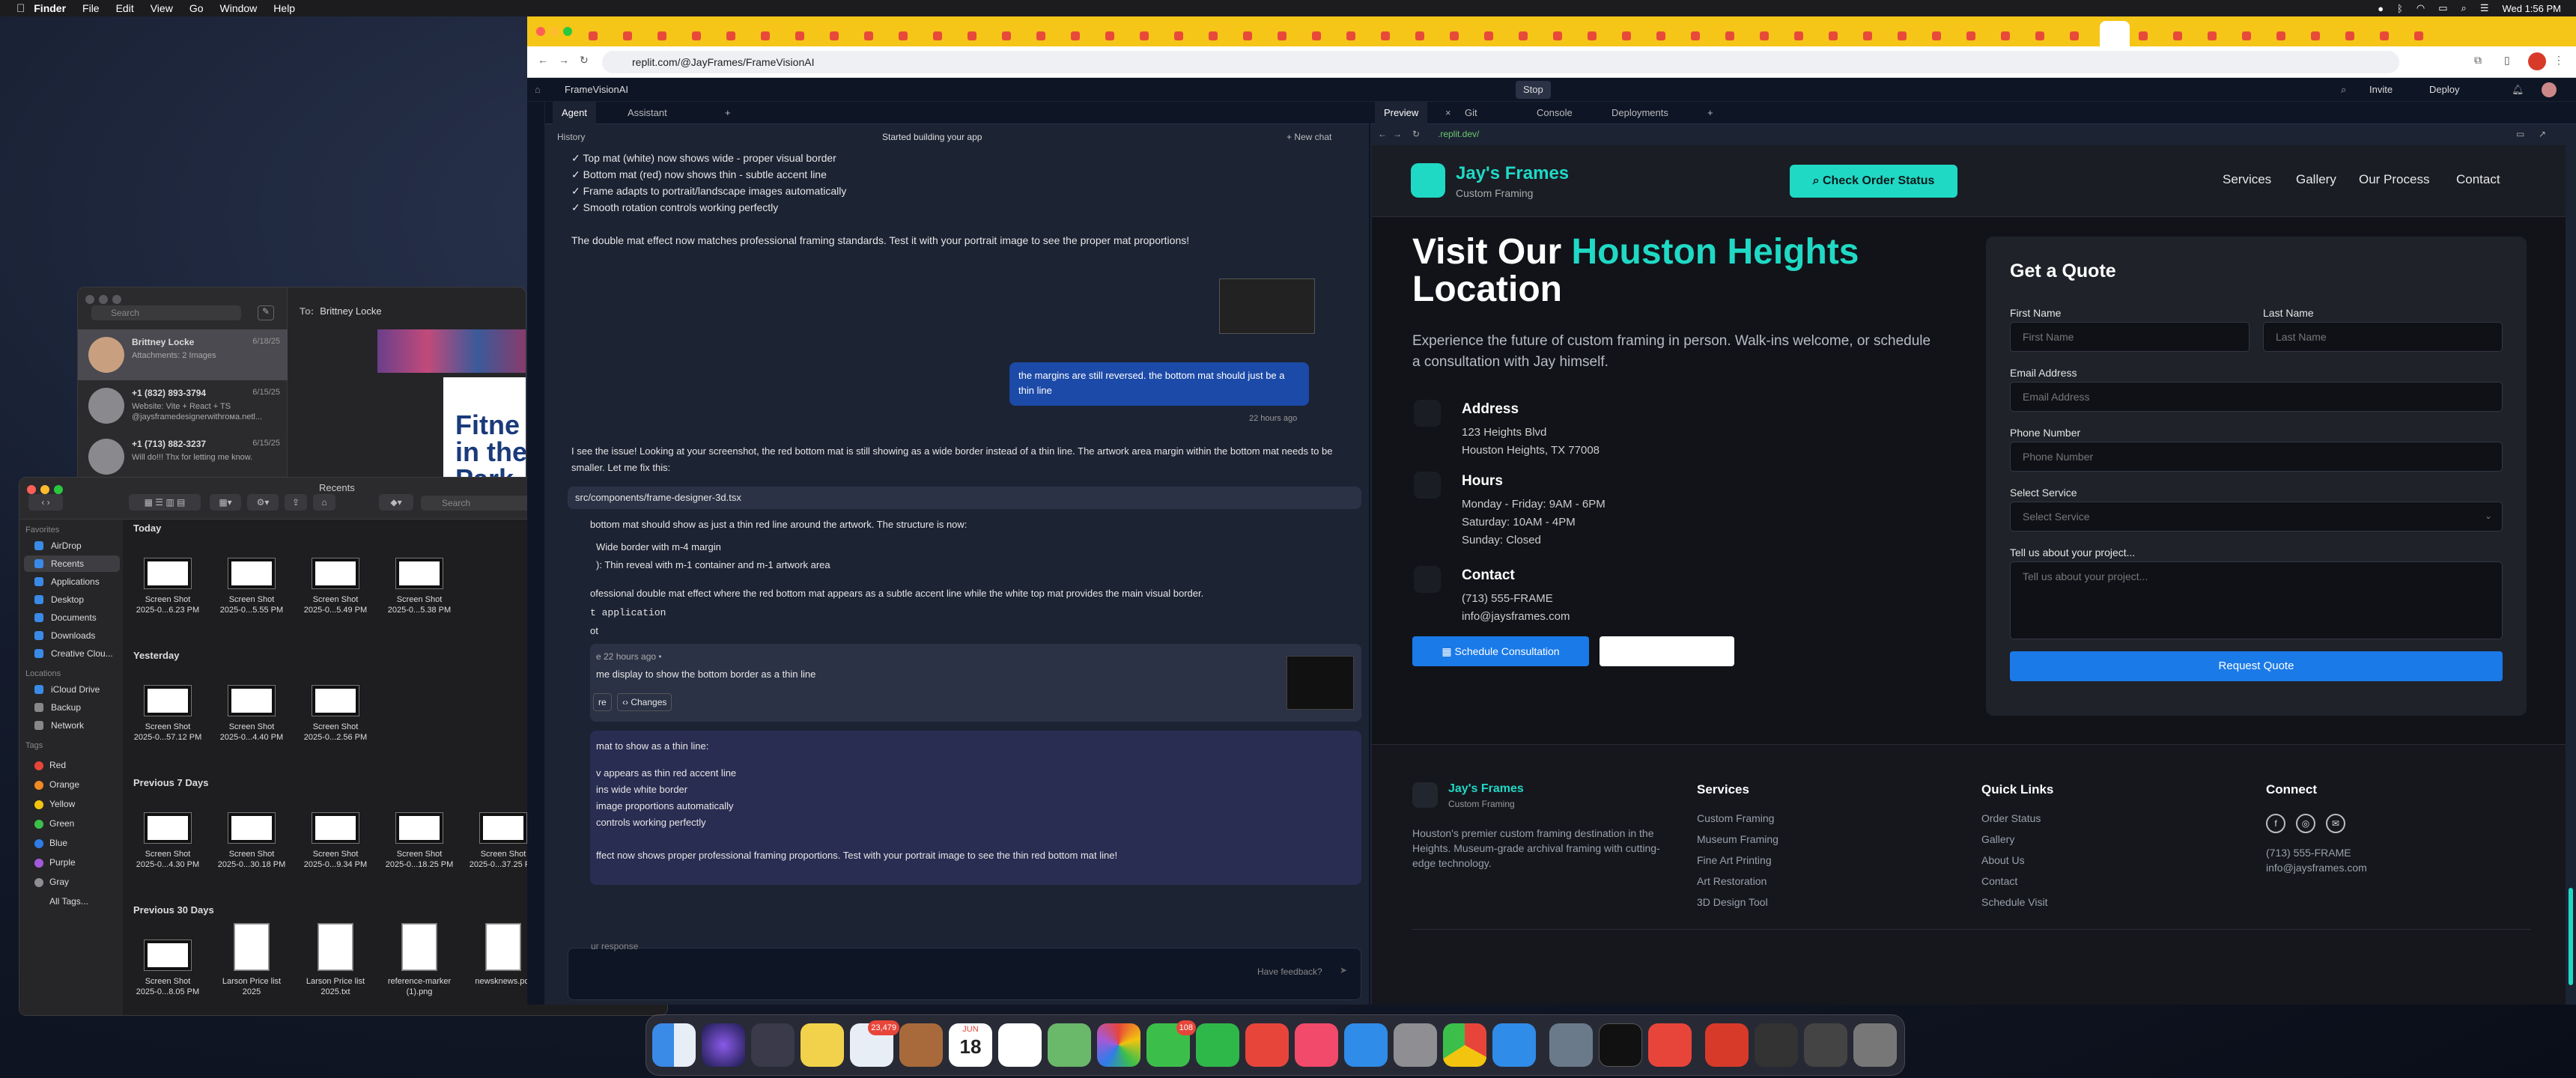  What do you see at coordinates (251, 831) in the screenshot?
I see `file-item: Screen Shot 2025-0...30.18 PM` at bounding box center [251, 831].